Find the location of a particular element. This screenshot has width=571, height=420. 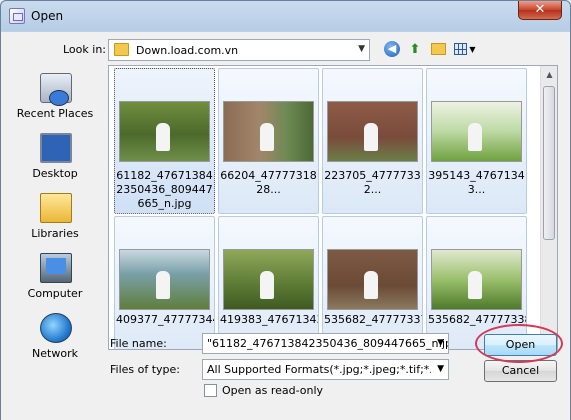

back-button: ◀ is located at coordinates (392, 49).